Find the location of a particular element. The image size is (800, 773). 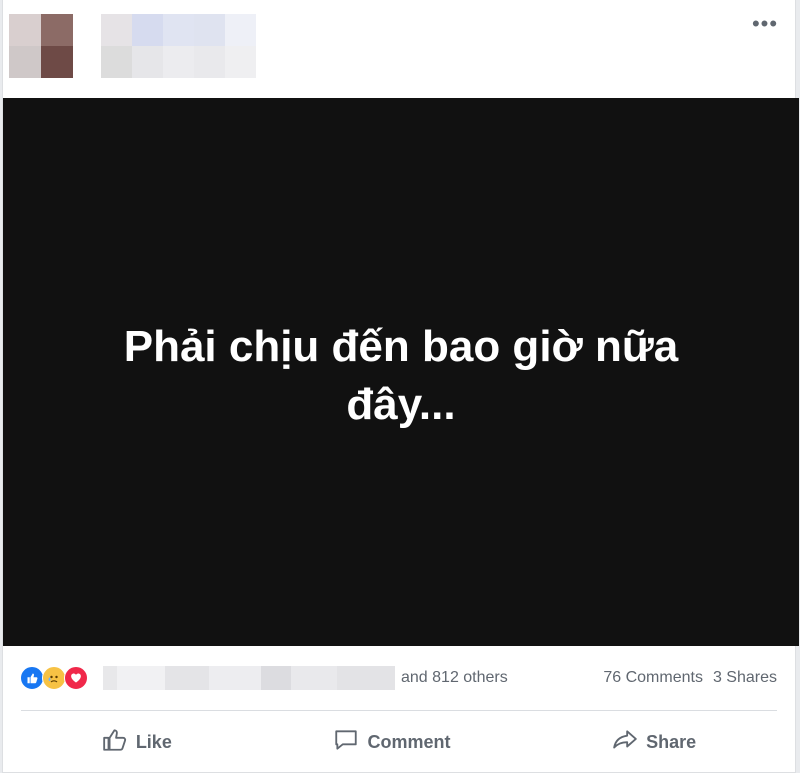

love-icon is located at coordinates (76, 678).